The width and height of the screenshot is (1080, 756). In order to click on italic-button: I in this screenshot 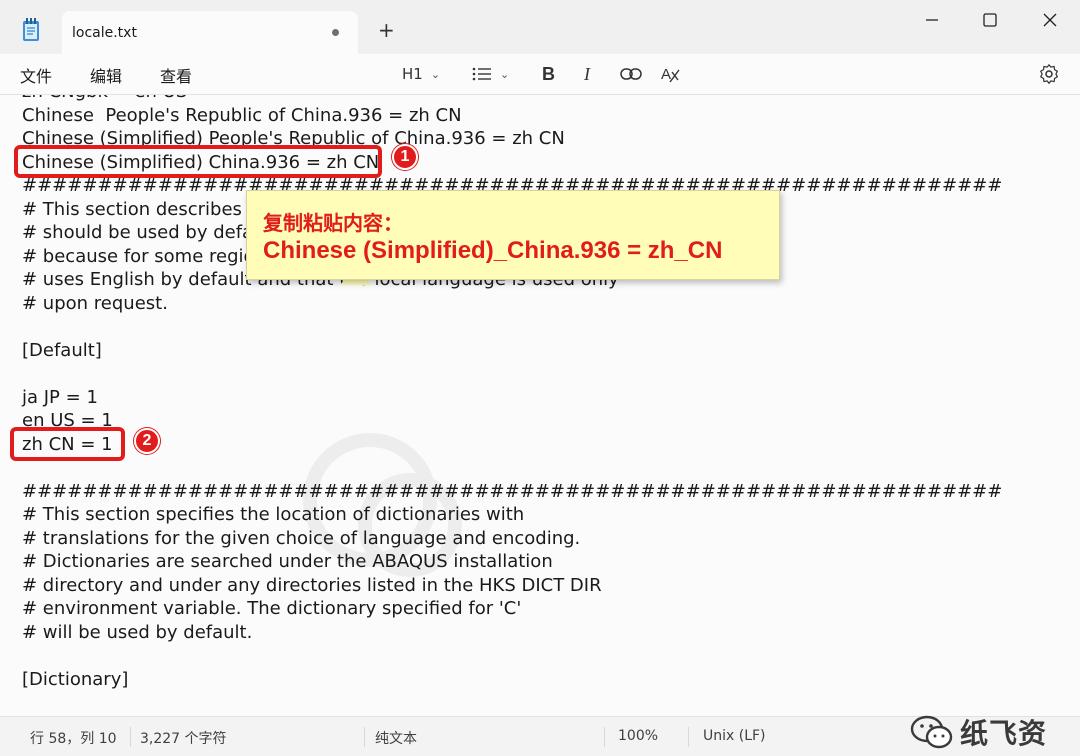, I will do `click(587, 74)`.